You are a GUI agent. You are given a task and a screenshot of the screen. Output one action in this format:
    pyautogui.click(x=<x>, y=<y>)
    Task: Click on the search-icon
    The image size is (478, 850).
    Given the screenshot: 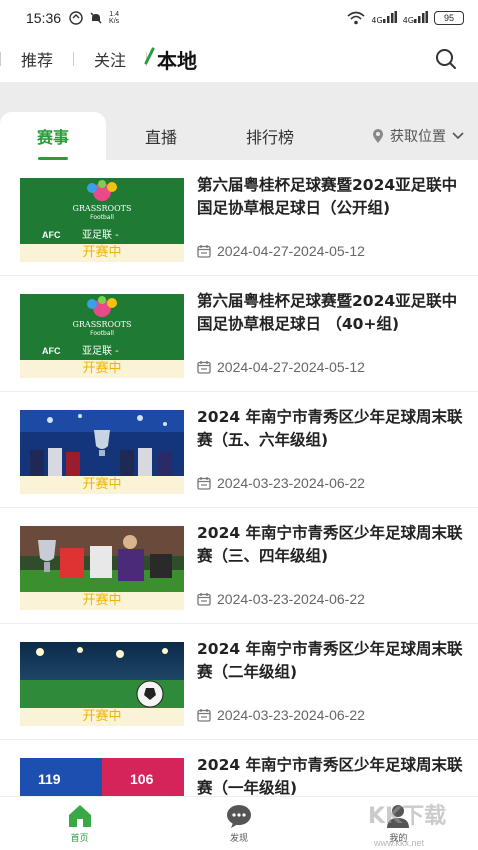 What is the action you would take?
    pyautogui.click(x=446, y=59)
    